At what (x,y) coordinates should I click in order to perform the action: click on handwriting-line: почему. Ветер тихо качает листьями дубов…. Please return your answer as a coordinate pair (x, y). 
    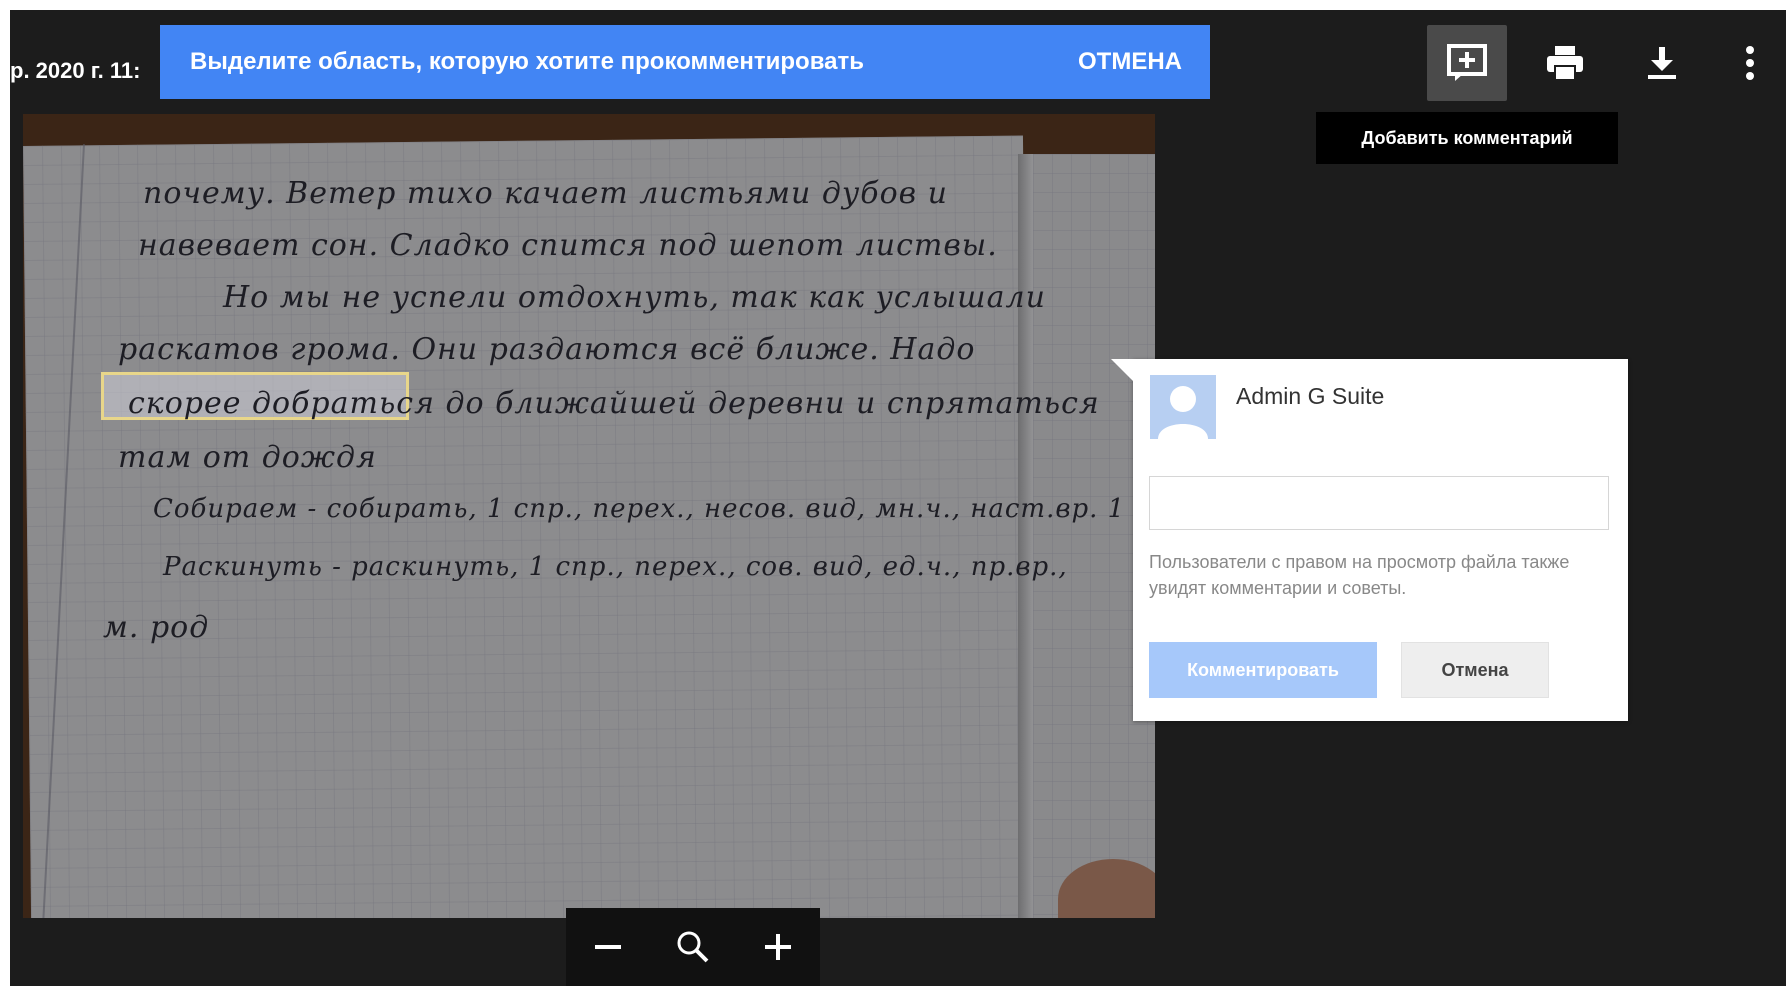
    Looking at the image, I should click on (545, 193).